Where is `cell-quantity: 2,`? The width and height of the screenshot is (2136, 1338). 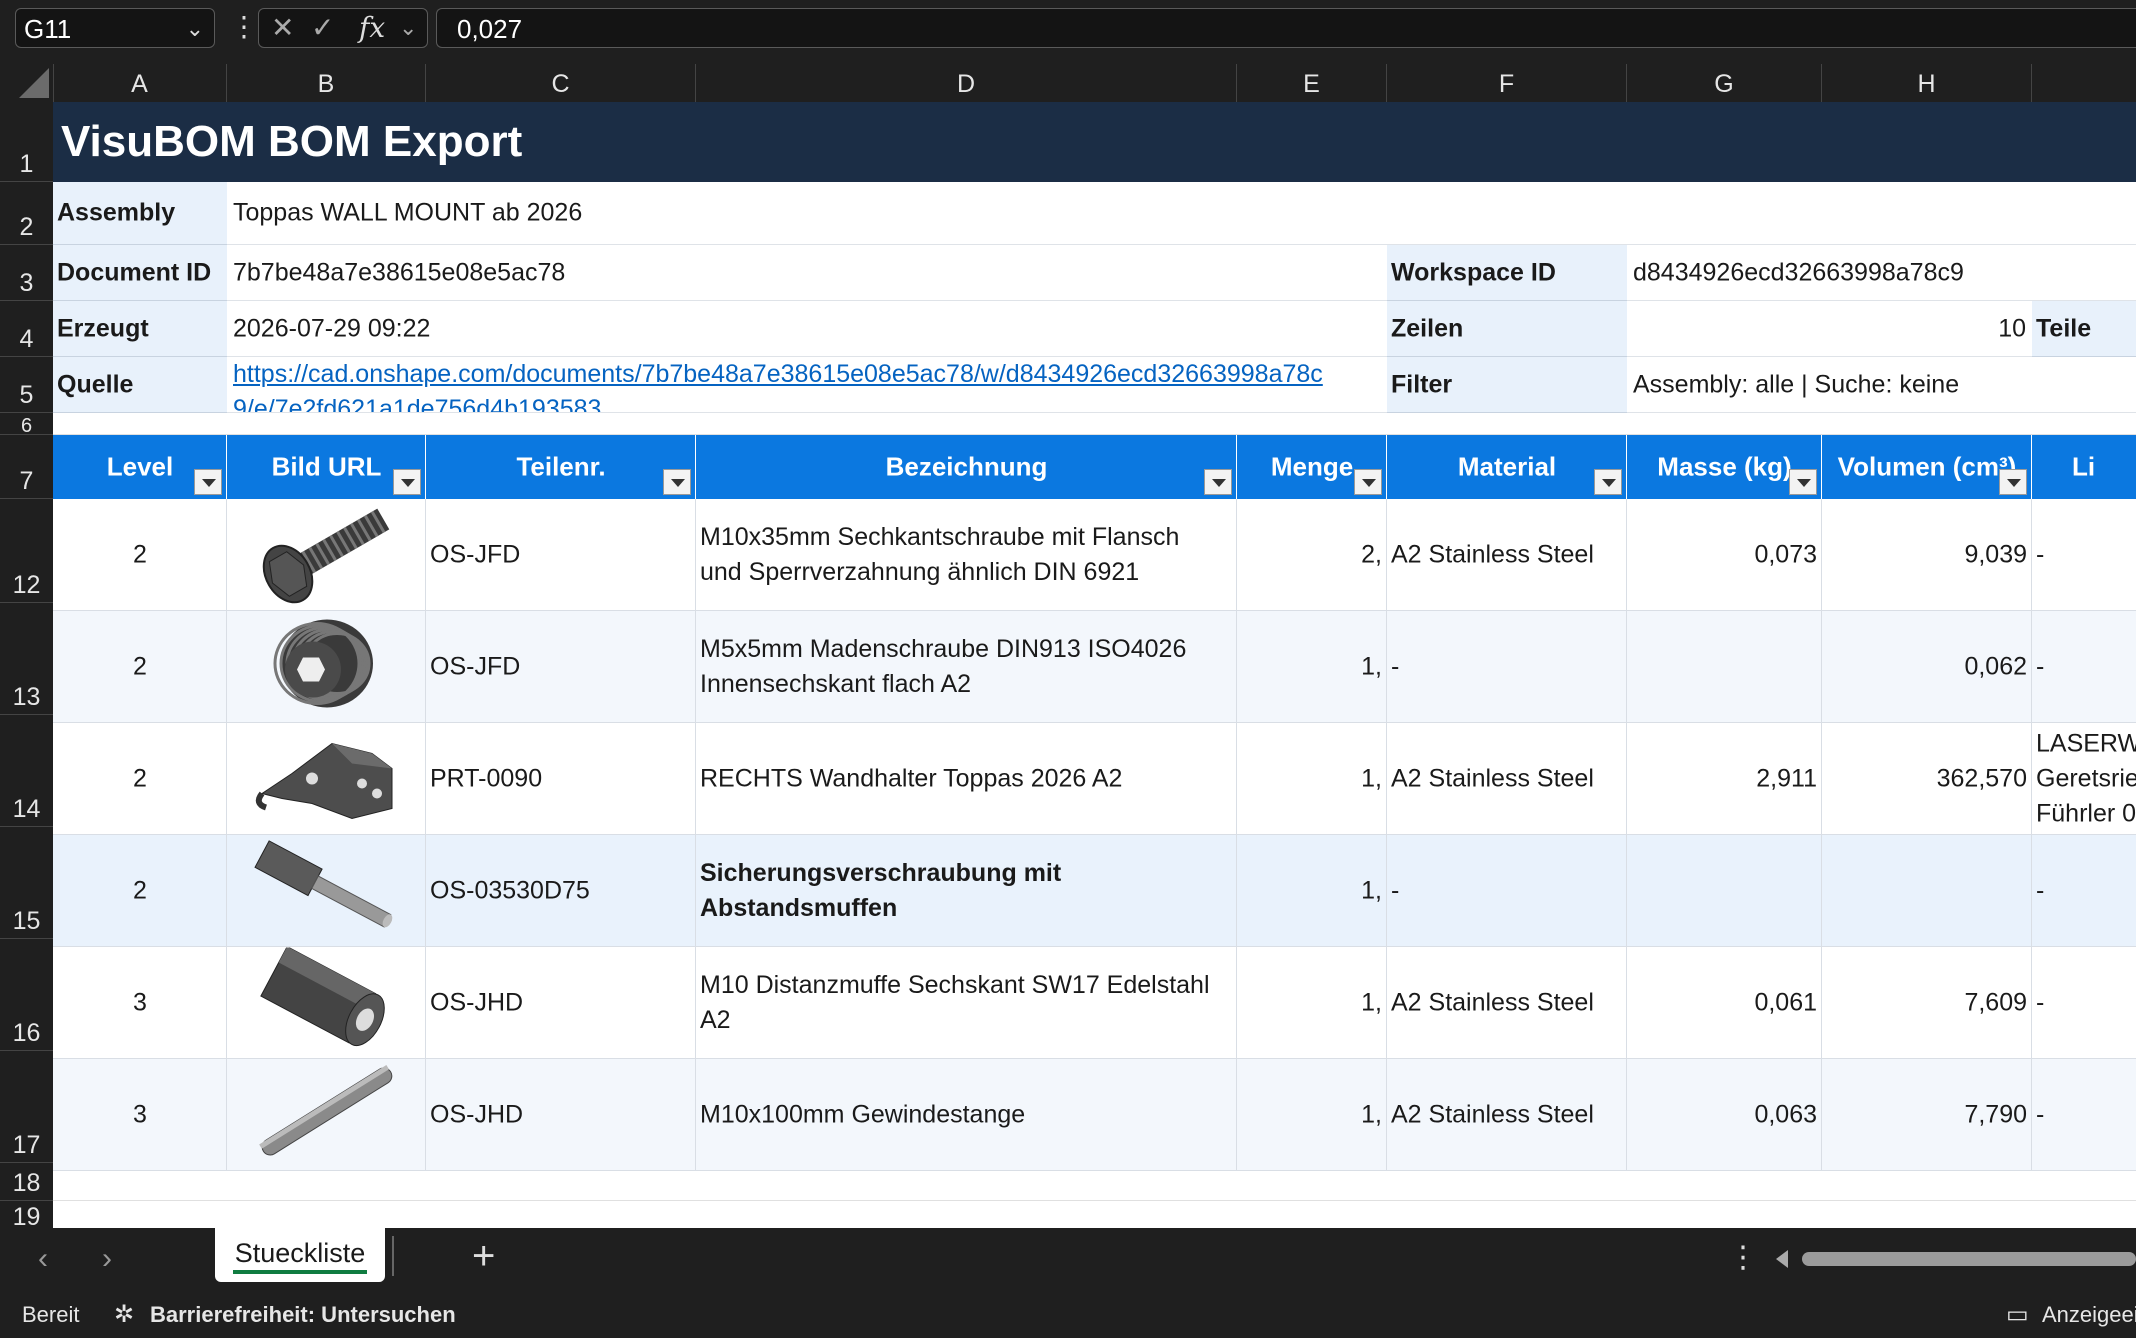 cell-quantity: 2, is located at coordinates (1312, 555).